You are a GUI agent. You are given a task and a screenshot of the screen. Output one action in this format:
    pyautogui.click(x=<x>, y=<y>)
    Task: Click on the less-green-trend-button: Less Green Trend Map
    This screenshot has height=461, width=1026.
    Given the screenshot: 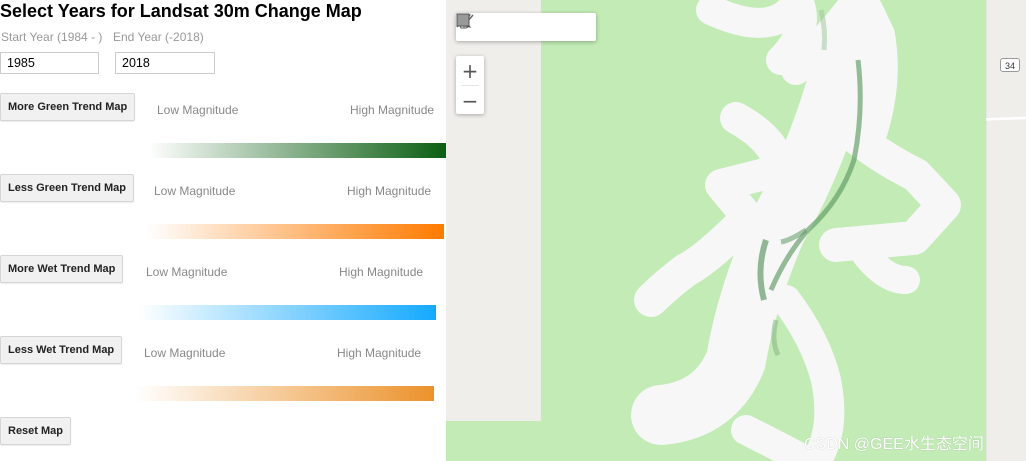 What is the action you would take?
    pyautogui.click(x=67, y=188)
    